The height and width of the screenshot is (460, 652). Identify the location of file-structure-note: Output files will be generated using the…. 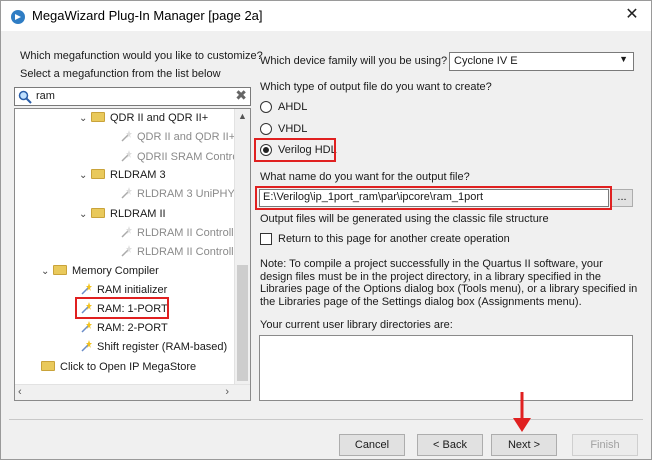
(404, 219).